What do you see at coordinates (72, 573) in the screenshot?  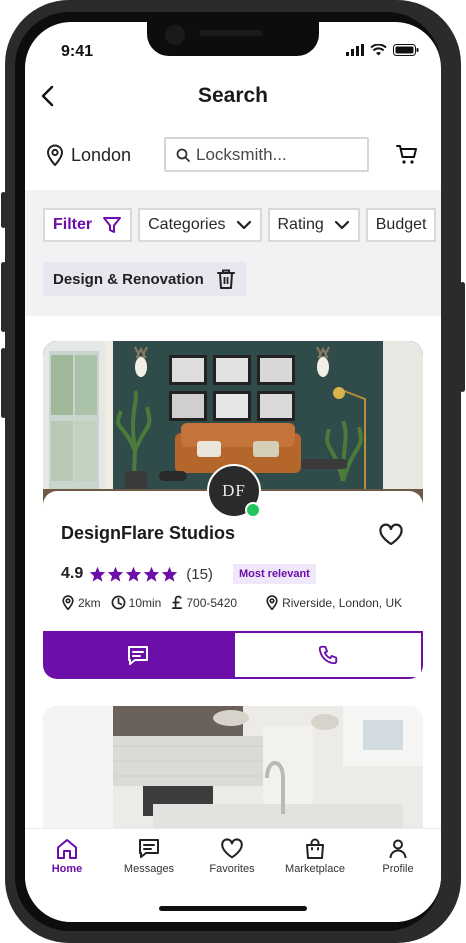 I see `rating-value: 4.9` at bounding box center [72, 573].